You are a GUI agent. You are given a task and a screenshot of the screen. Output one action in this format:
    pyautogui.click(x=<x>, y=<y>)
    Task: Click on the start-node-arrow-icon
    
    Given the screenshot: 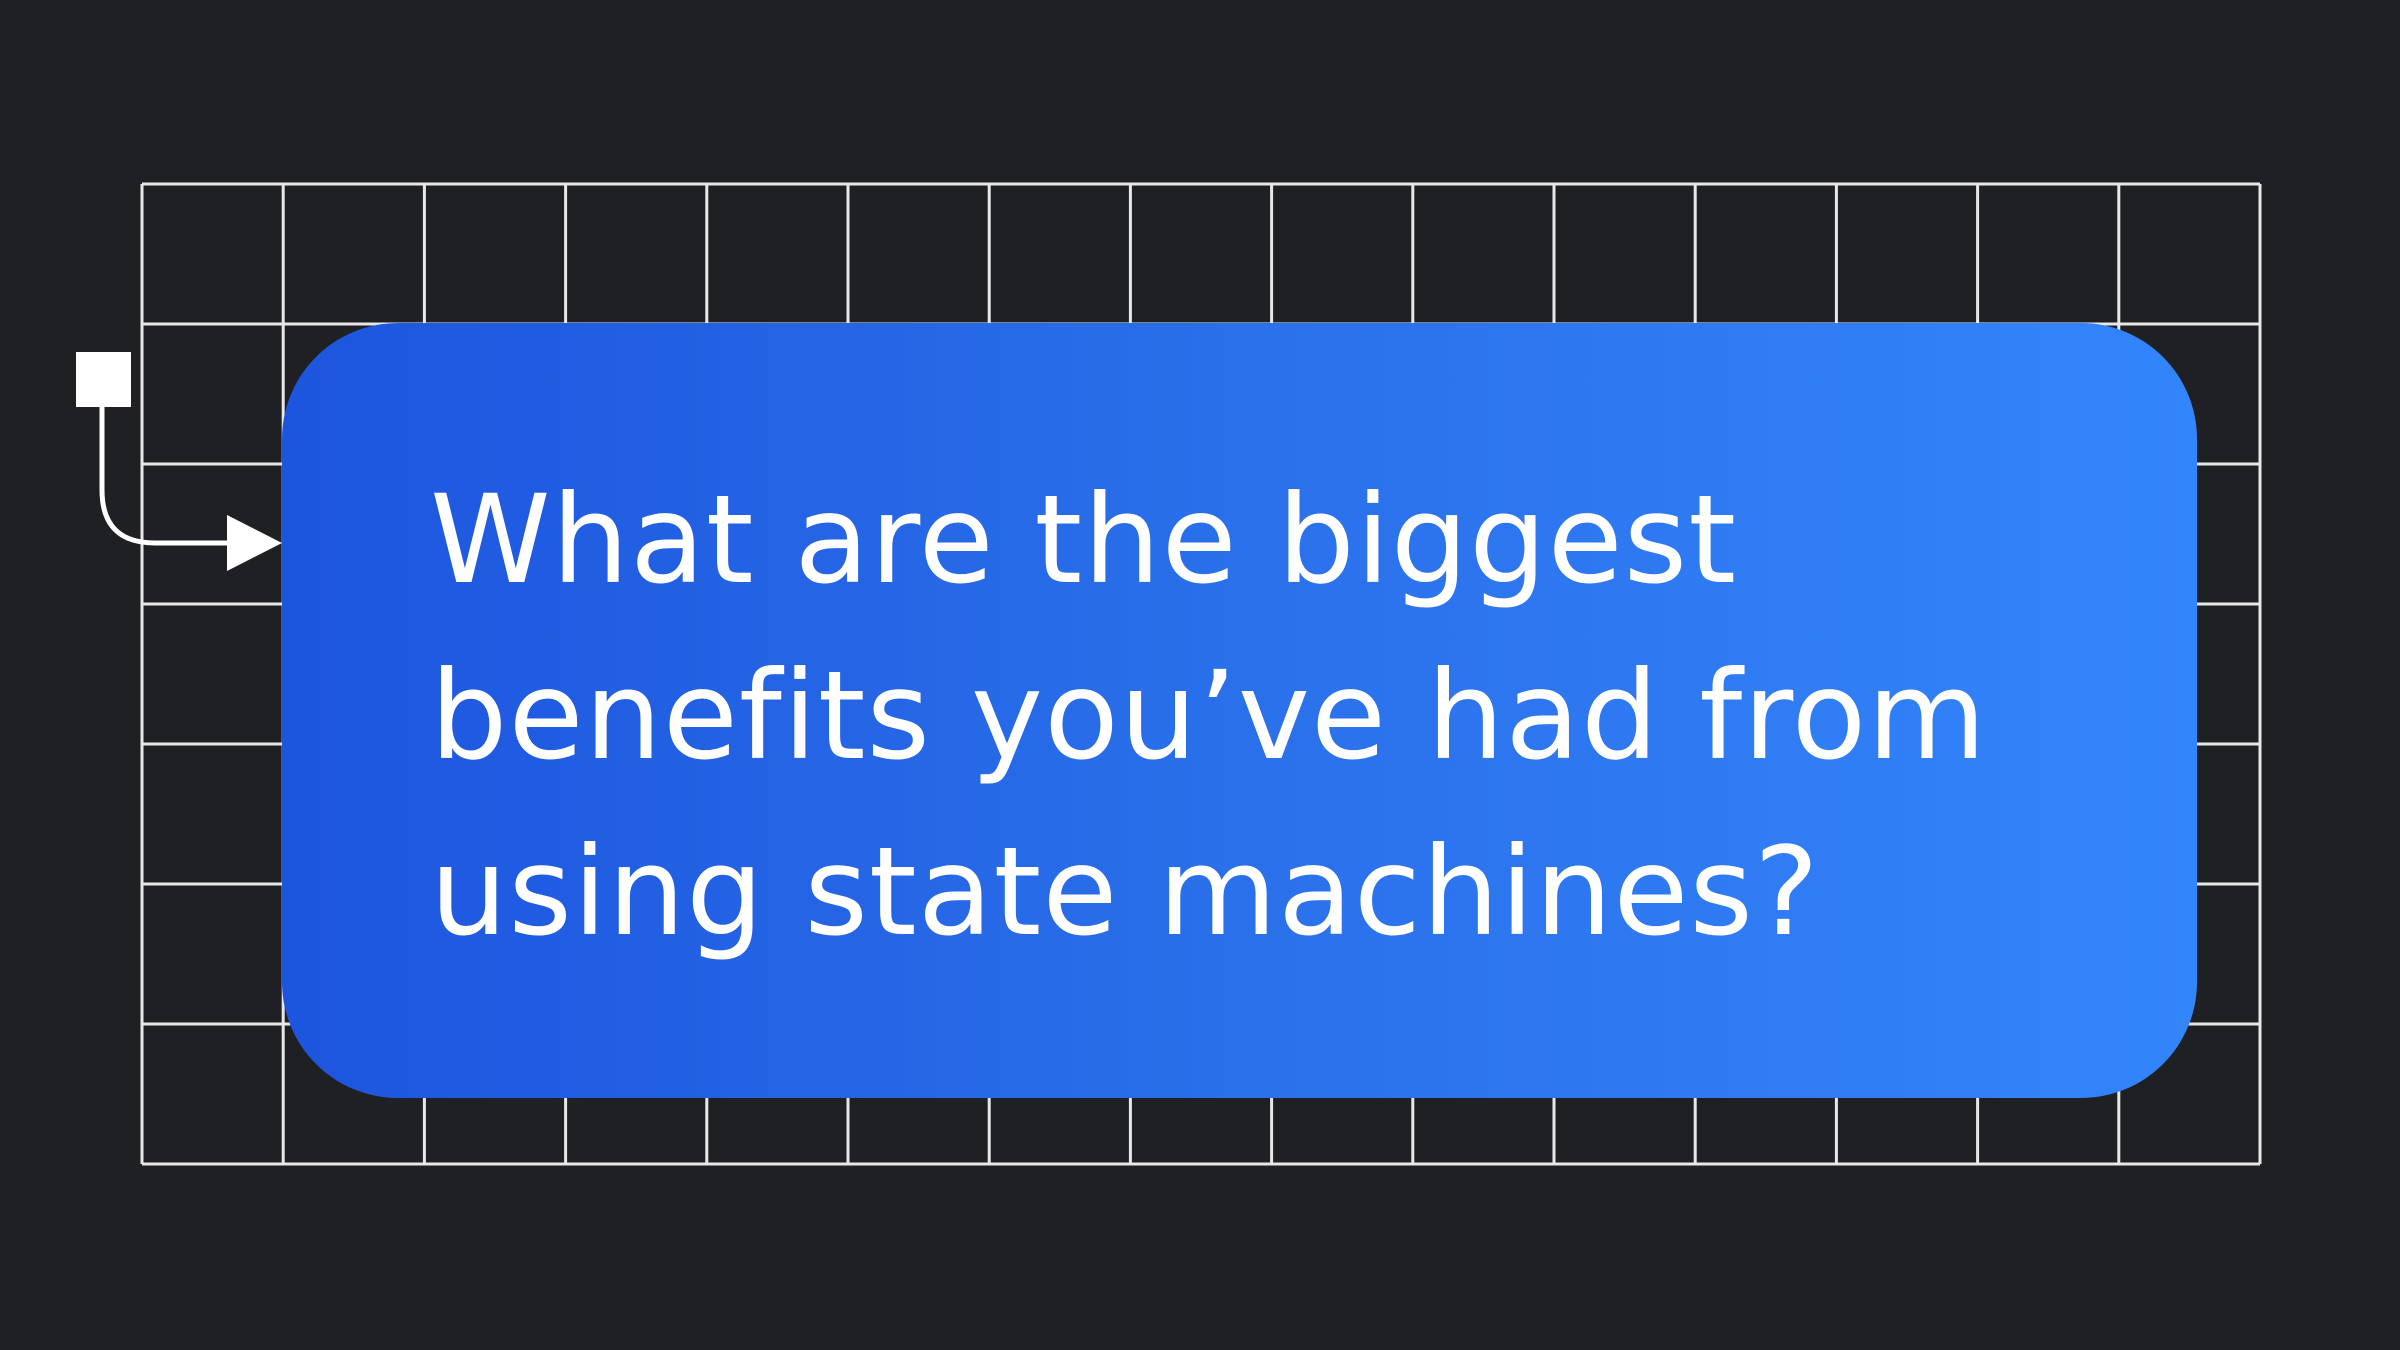 What is the action you would take?
    pyautogui.click(x=179, y=461)
    